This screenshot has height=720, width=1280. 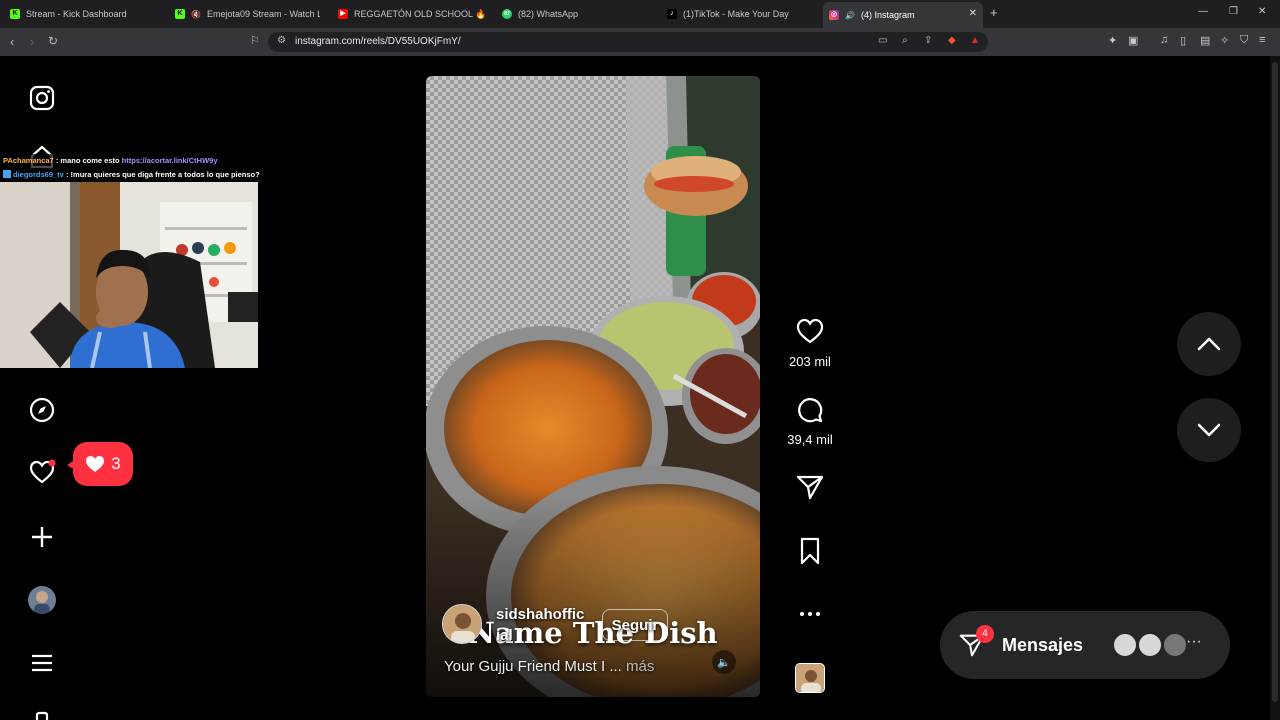 I want to click on tab-youtube: ▶ REGGAETÓN OLD SCHOOL 🔥 ENG, so click(x=413, y=14).